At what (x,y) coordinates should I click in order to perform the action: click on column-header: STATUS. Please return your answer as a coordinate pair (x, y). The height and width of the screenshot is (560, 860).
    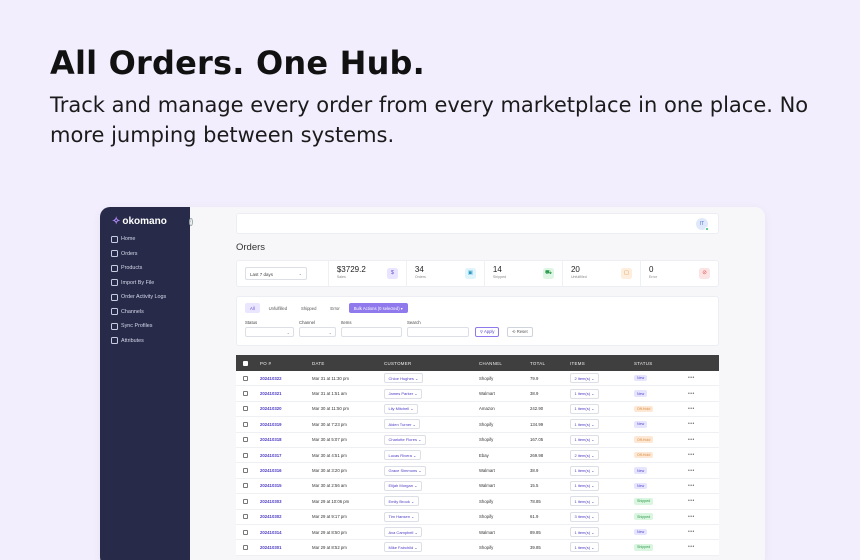
    Looking at the image, I should click on (661, 363).